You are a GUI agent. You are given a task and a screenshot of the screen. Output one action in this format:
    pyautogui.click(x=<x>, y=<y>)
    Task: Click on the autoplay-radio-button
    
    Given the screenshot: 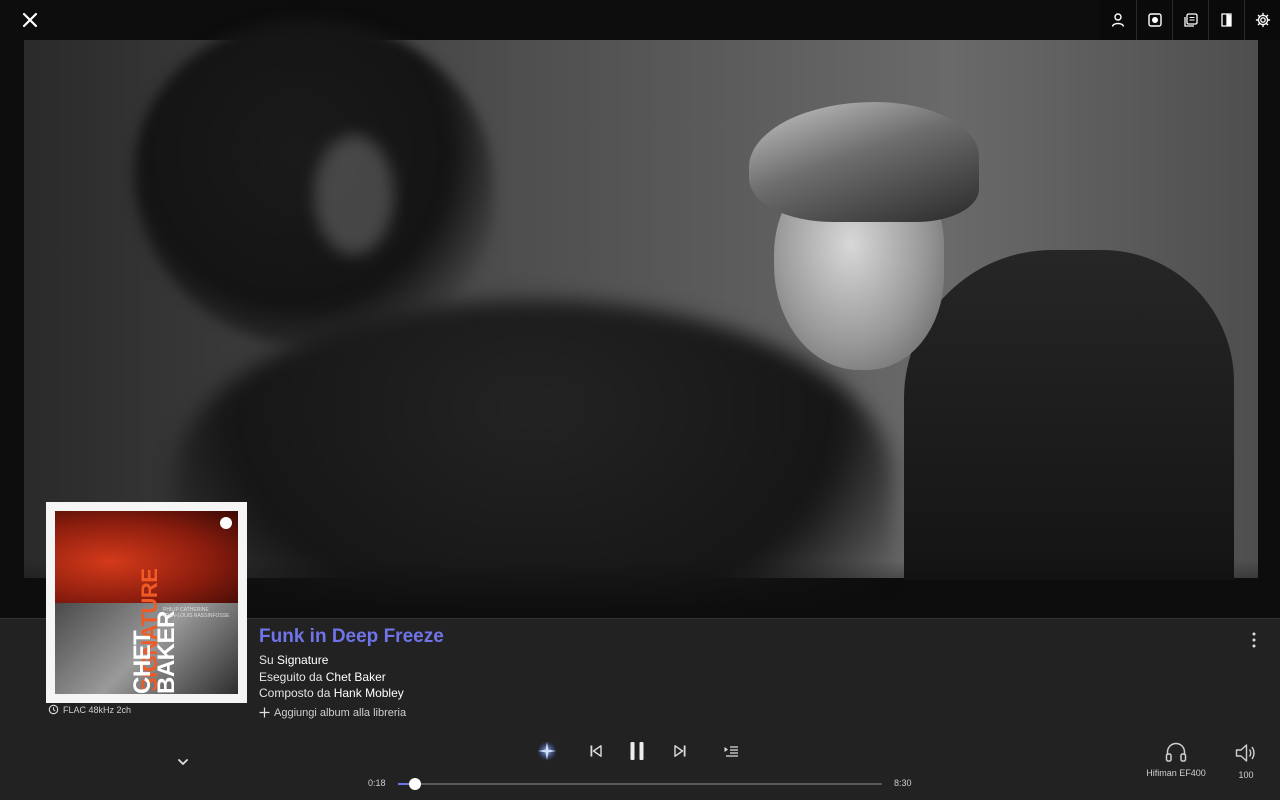 What is the action you would take?
    pyautogui.click(x=547, y=751)
    